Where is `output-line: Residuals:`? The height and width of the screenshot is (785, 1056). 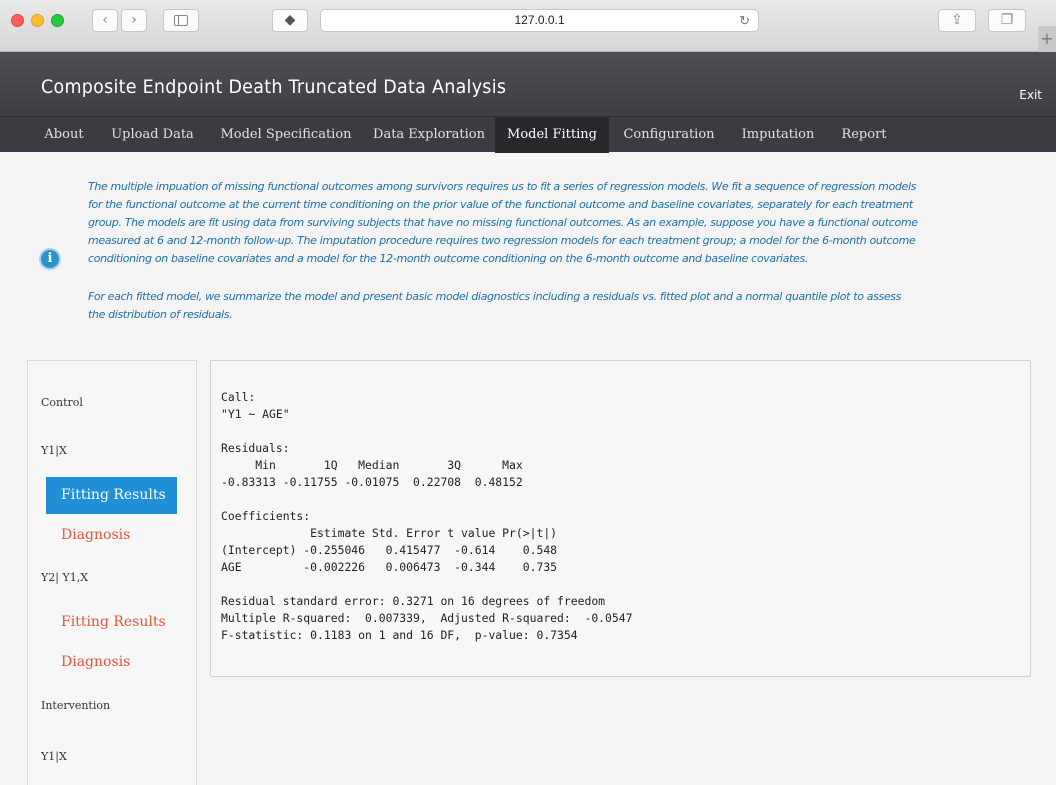
output-line: Residuals: is located at coordinates (255, 448).